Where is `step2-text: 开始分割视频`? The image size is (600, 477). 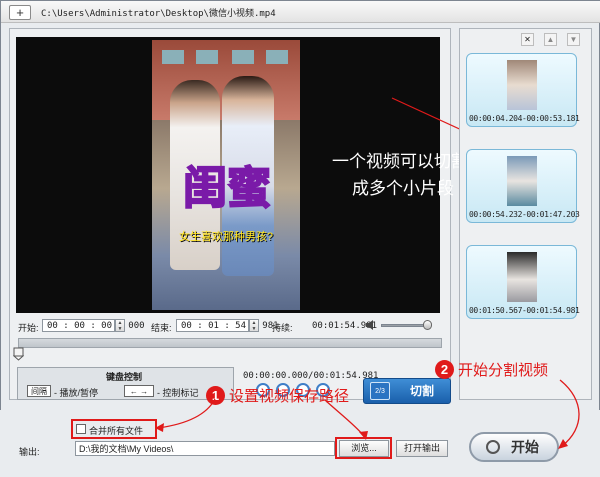 step2-text: 开始分割视频 is located at coordinates (503, 370).